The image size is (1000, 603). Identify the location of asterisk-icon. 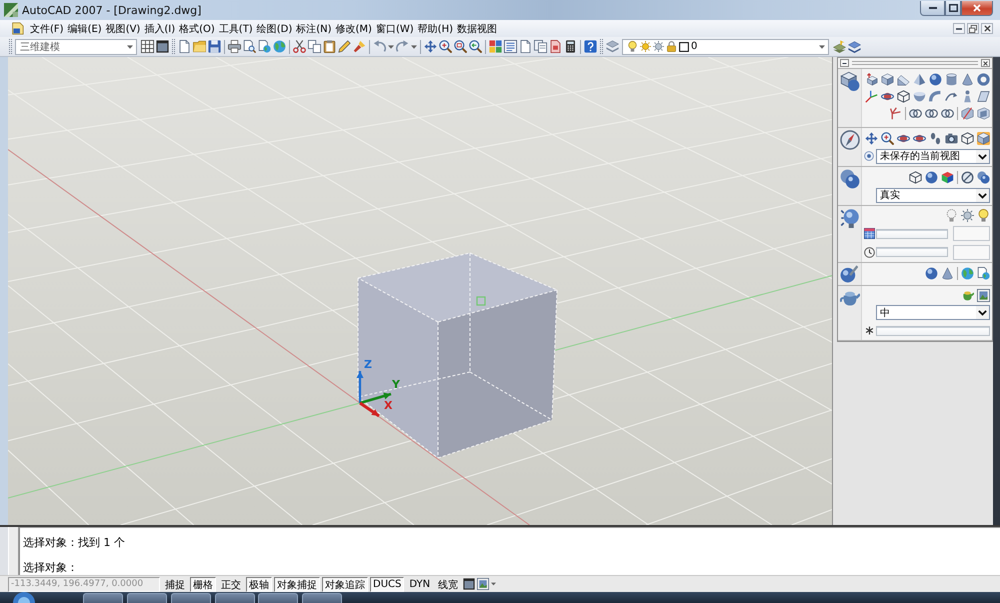
(869, 331).